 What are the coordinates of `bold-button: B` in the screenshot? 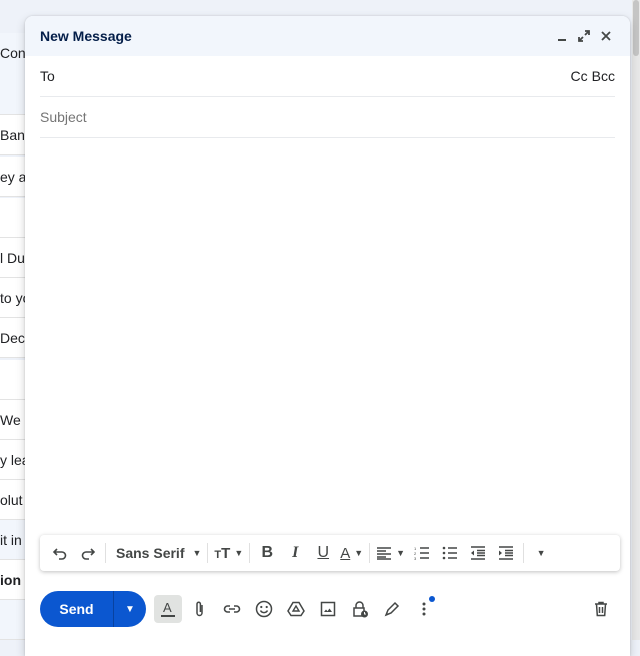 It's located at (267, 553).